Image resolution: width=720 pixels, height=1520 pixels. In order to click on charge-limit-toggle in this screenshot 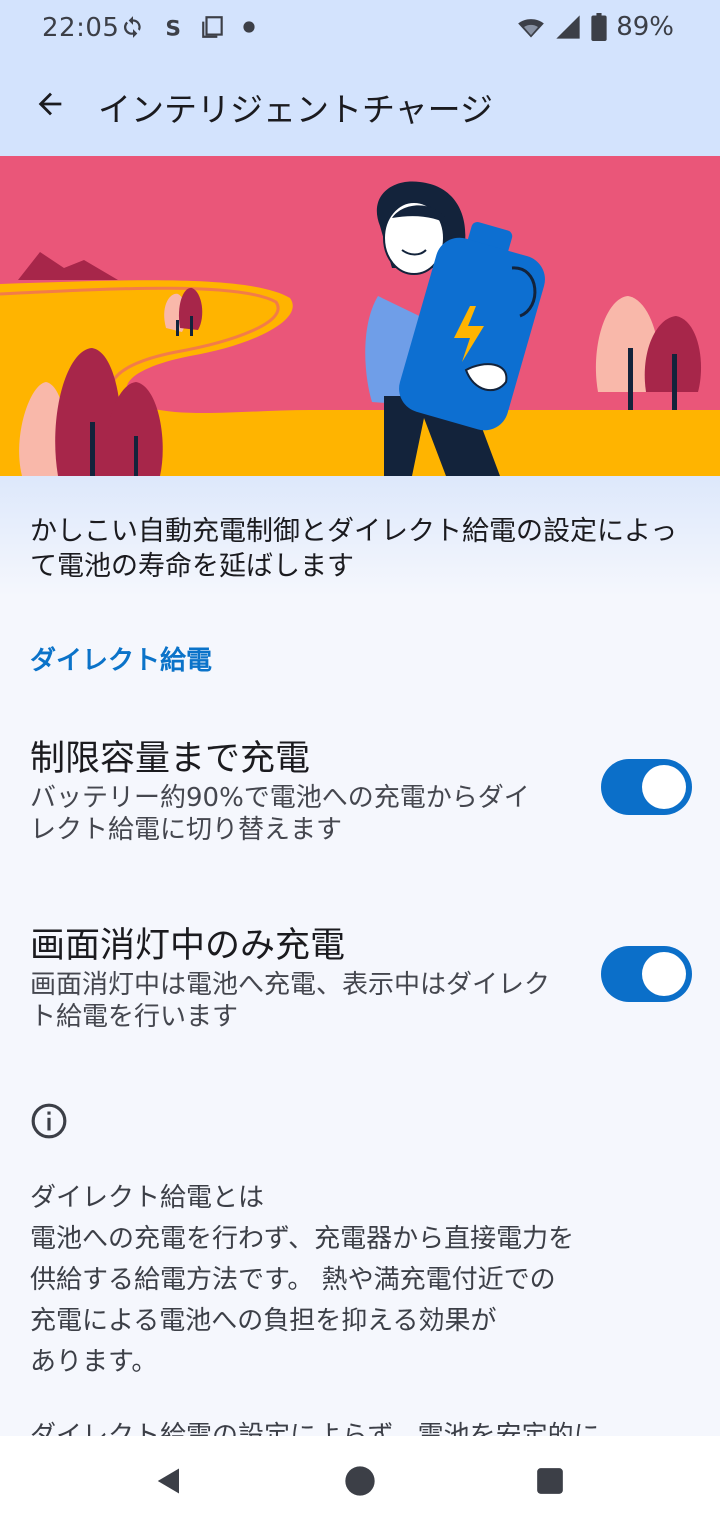, I will do `click(646, 787)`.